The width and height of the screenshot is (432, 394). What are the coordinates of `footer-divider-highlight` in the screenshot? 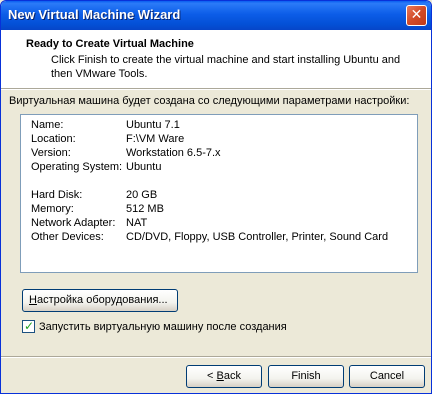 It's located at (216, 357).